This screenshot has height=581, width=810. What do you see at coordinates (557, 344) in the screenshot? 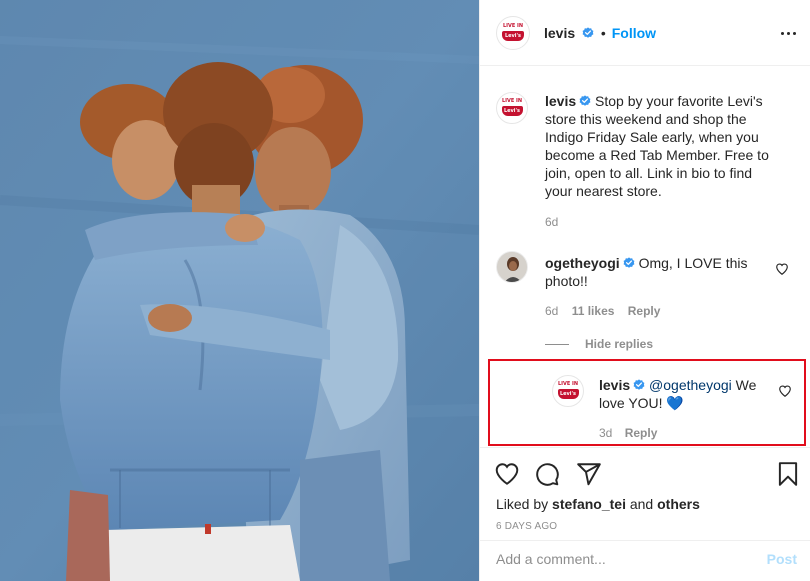
I see `hide-replies-line` at bounding box center [557, 344].